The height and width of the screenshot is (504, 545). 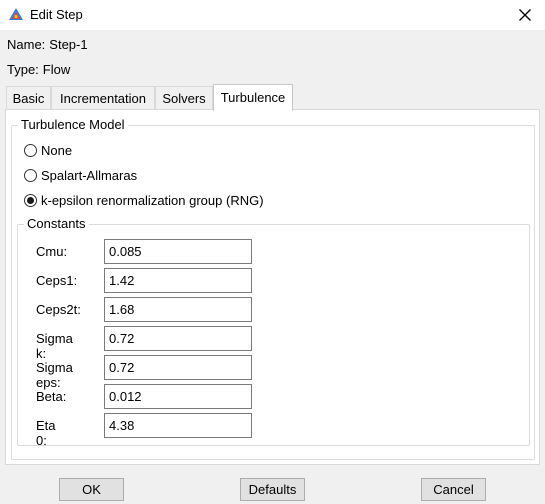 What do you see at coordinates (89, 175) in the screenshot?
I see `radio-spalart-allmaras-label: Spalart-Allmaras` at bounding box center [89, 175].